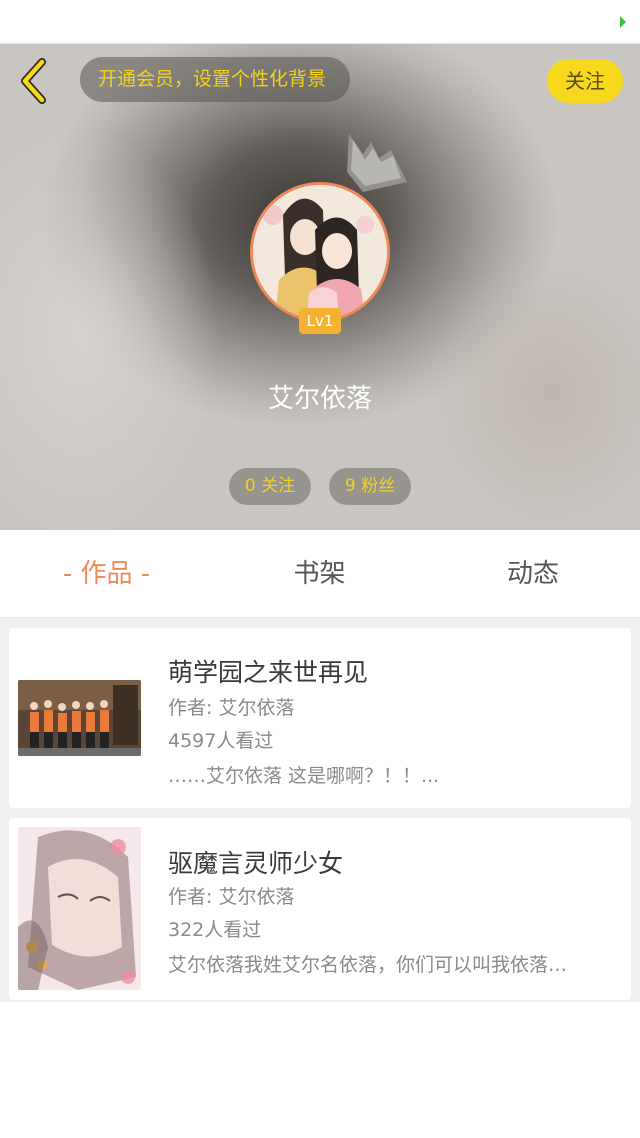 The width and height of the screenshot is (640, 1138). I want to click on profile-tabs: - 作品 - 书架 动态, so click(320, 574).